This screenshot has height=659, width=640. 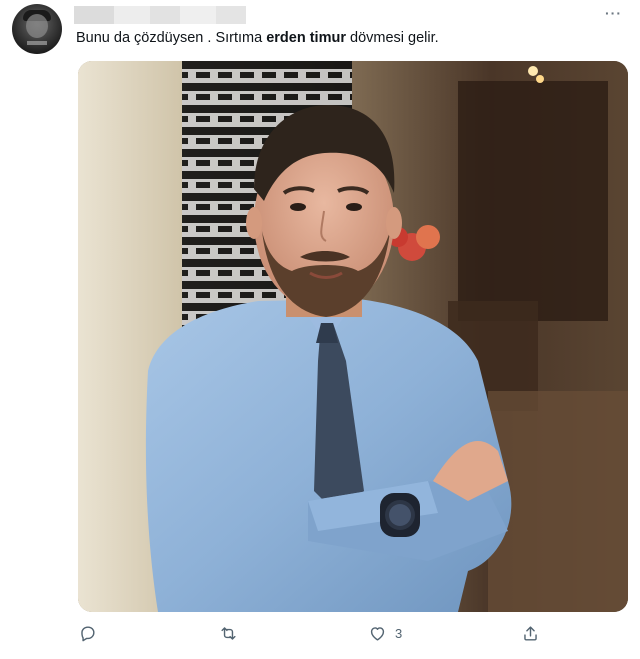 I want to click on share-button, so click(x=530, y=633).